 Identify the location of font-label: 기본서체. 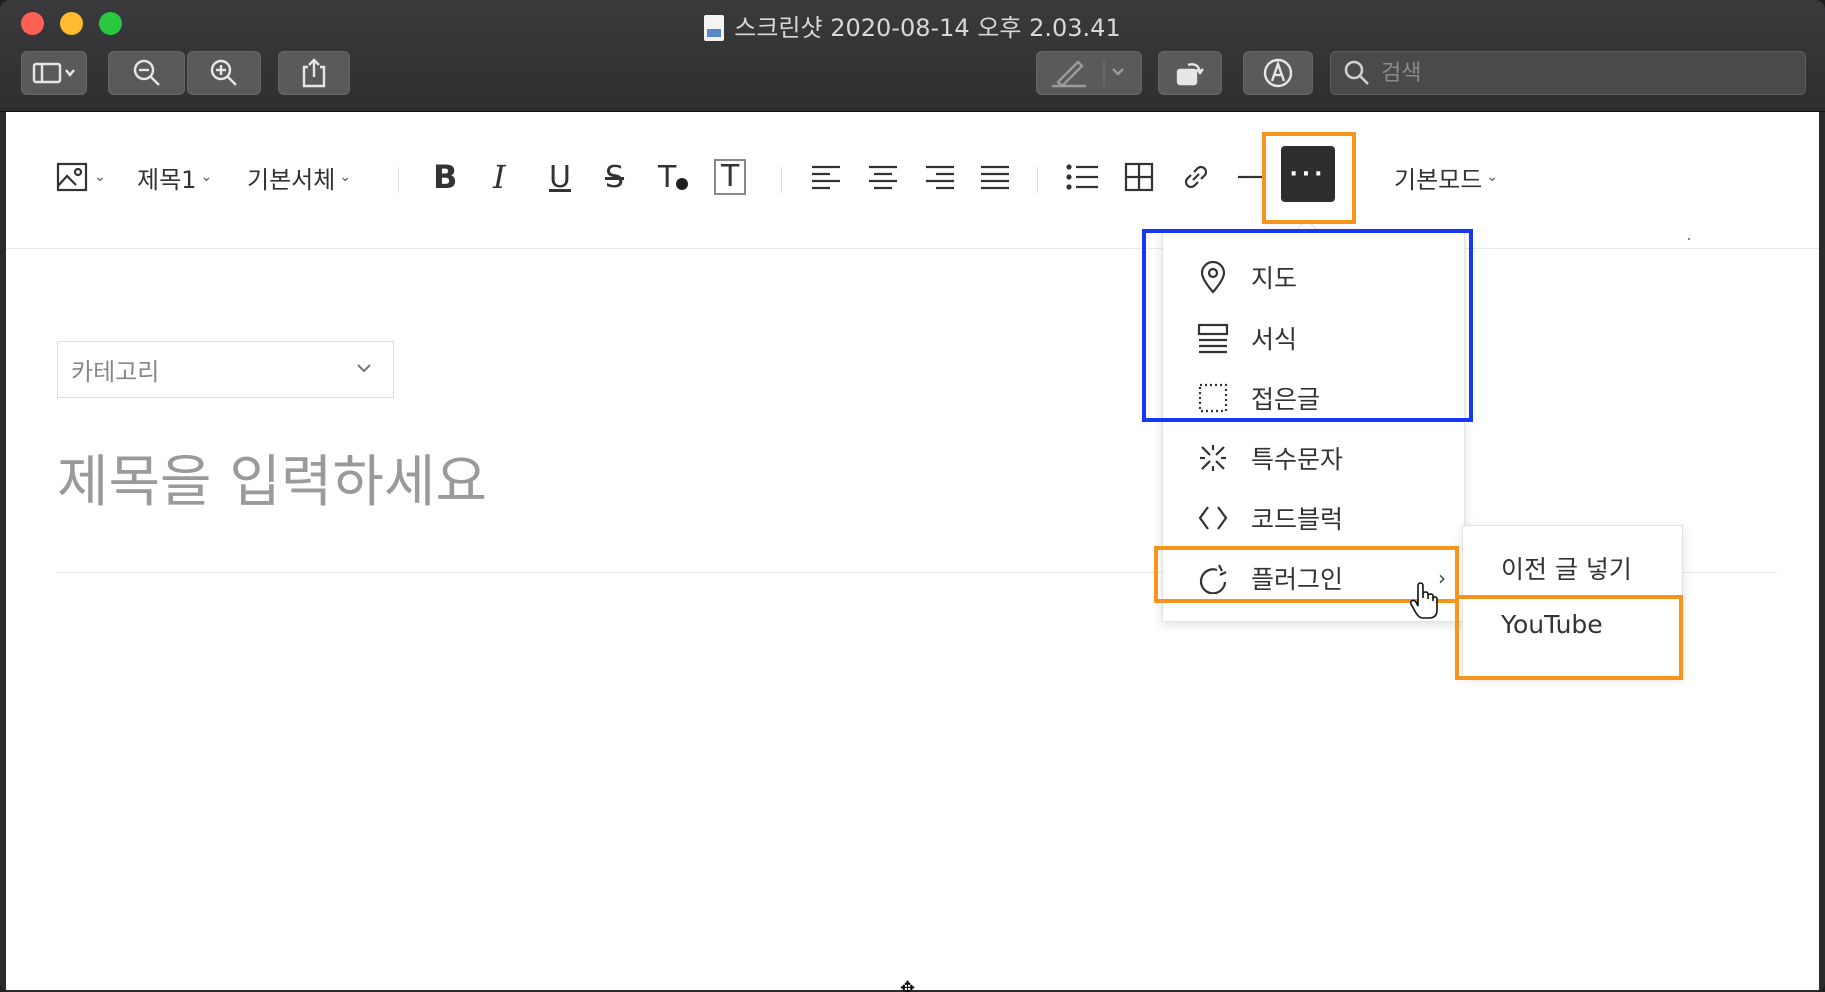
(291, 179).